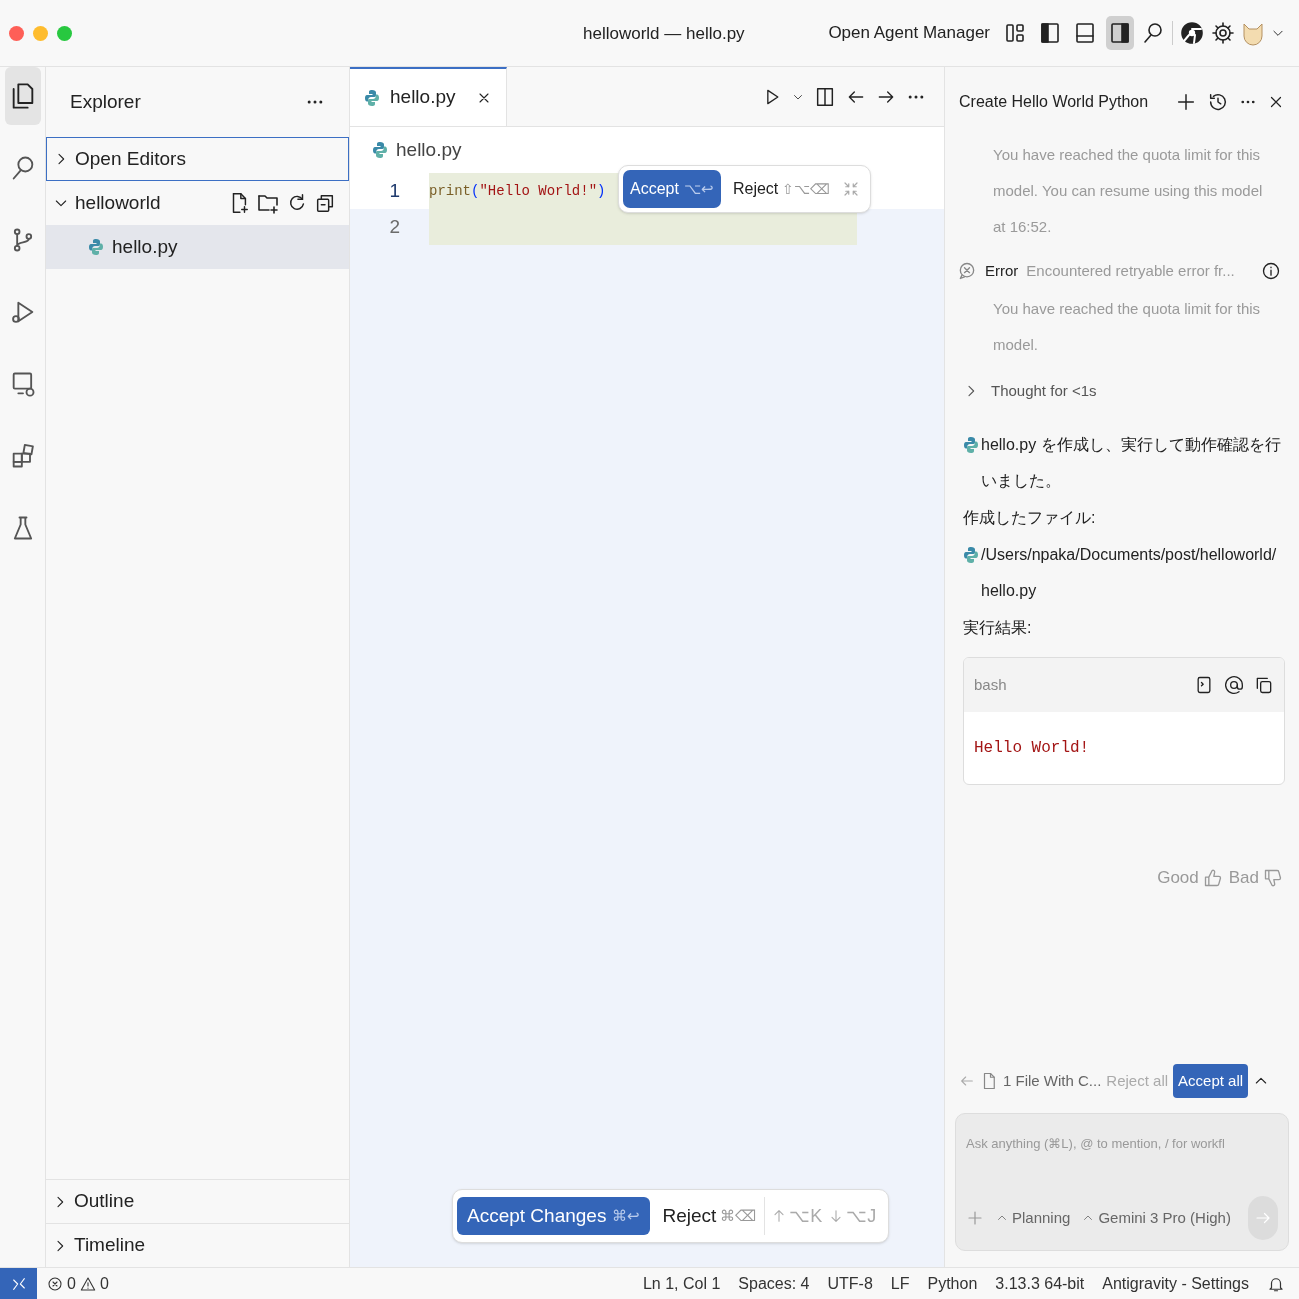  I want to click on line-number: 1, so click(394, 190).